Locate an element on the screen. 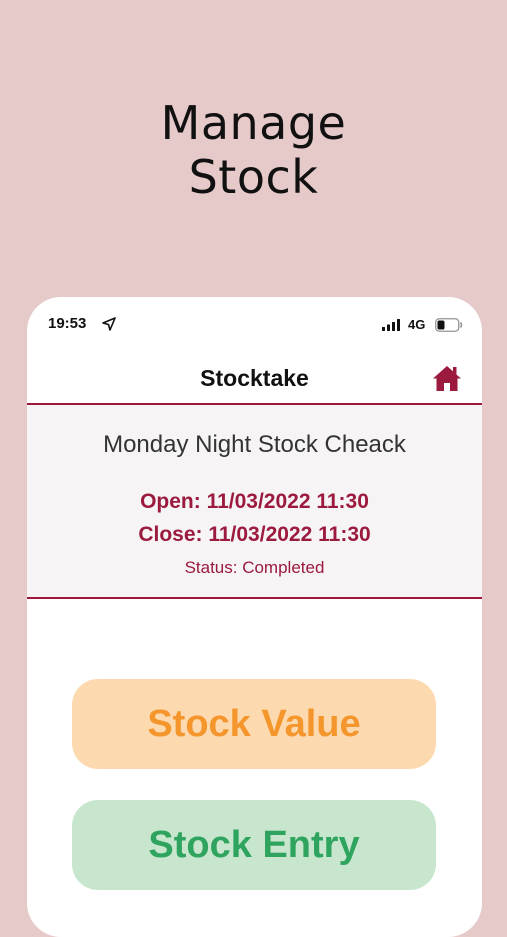 This screenshot has width=507, height=937. battery-icon is located at coordinates (449, 325).